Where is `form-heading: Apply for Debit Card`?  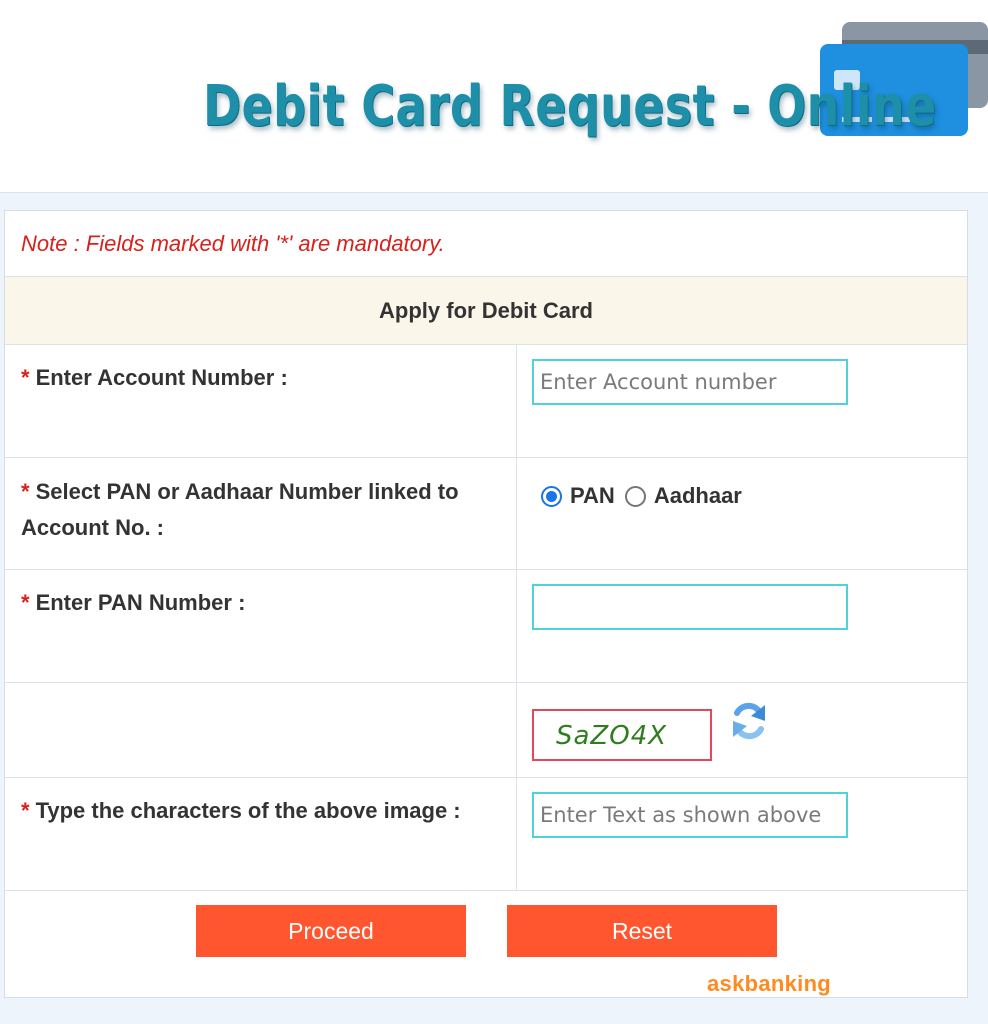 form-heading: Apply for Debit Card is located at coordinates (486, 310).